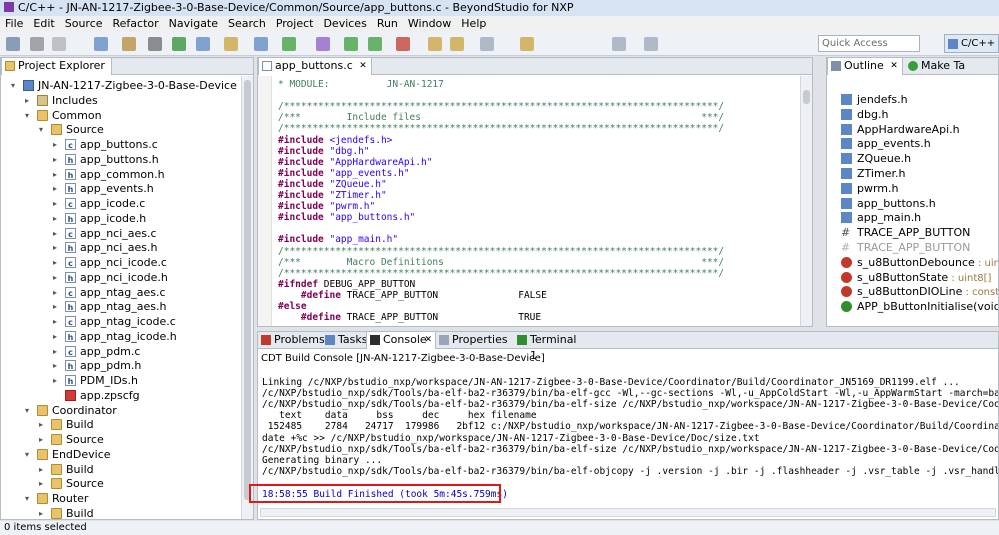 The width and height of the screenshot is (999, 535). What do you see at coordinates (289, 44) in the screenshot?
I see `toolbar-button-11-icon` at bounding box center [289, 44].